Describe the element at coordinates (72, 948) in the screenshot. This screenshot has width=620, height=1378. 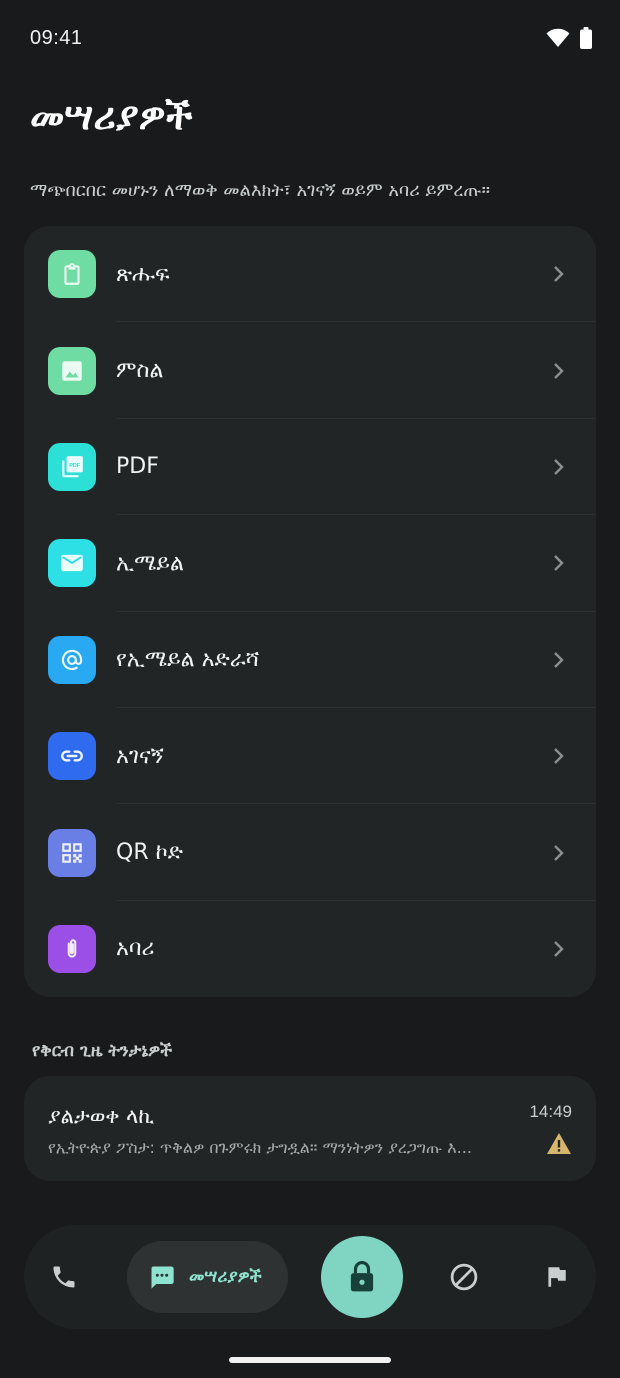
I see `paperclip-icon` at that location.